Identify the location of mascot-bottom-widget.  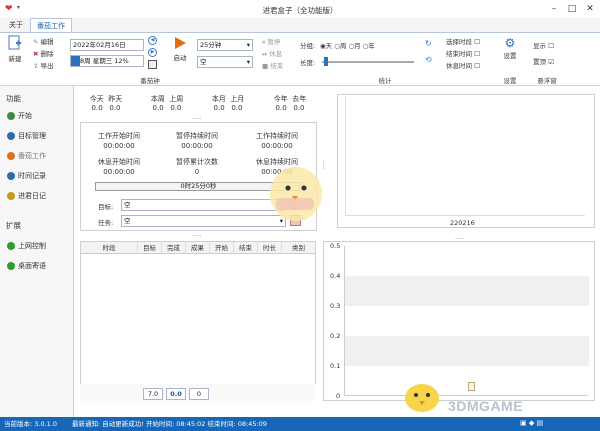
(422, 396).